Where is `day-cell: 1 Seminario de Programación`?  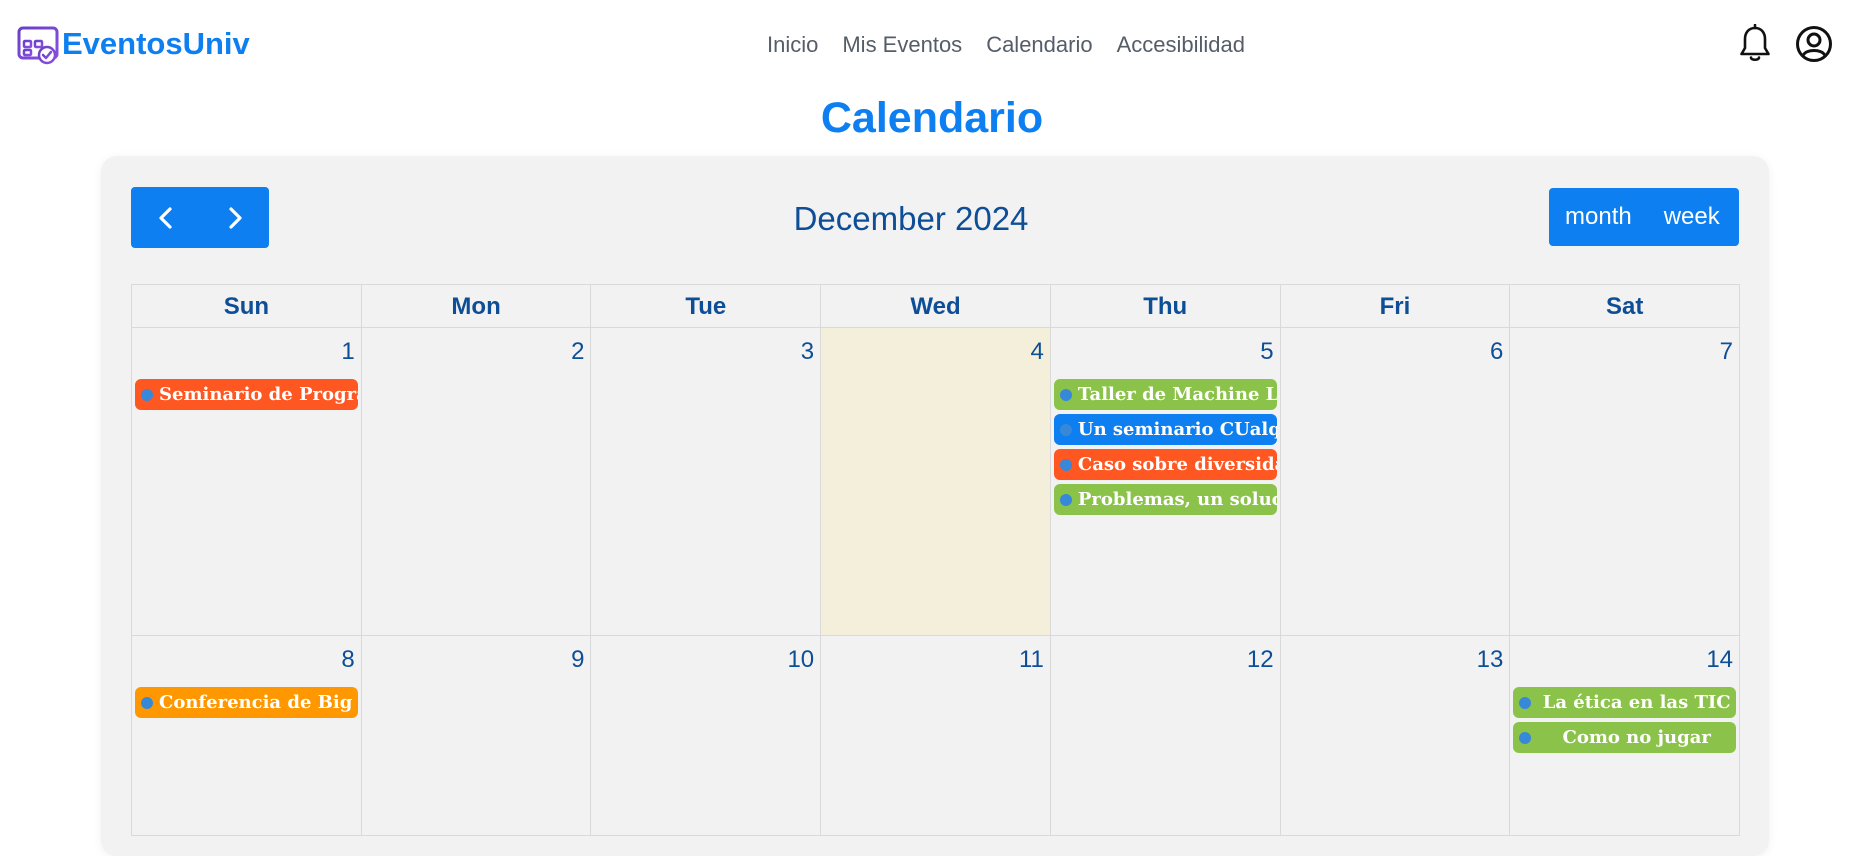 day-cell: 1 Seminario de Programación is located at coordinates (247, 482).